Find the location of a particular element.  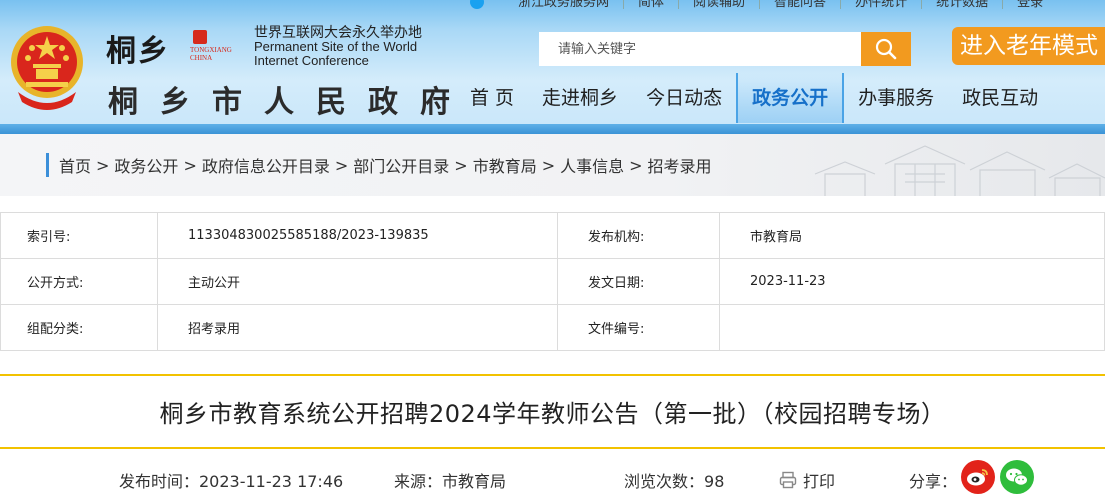

nav-item-home: 首 页 is located at coordinates (492, 98).